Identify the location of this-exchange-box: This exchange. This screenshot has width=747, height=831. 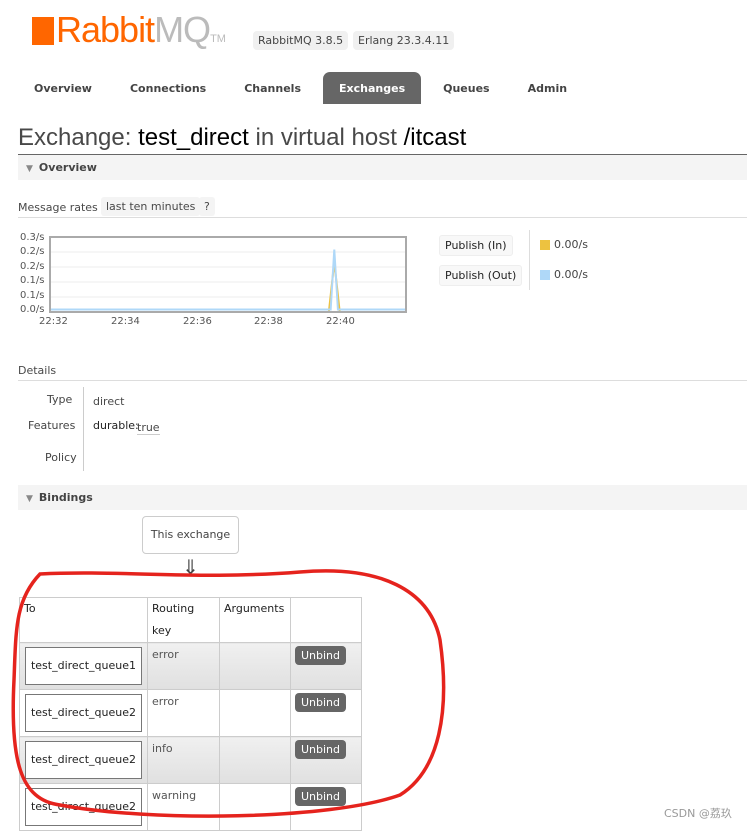
(190, 535).